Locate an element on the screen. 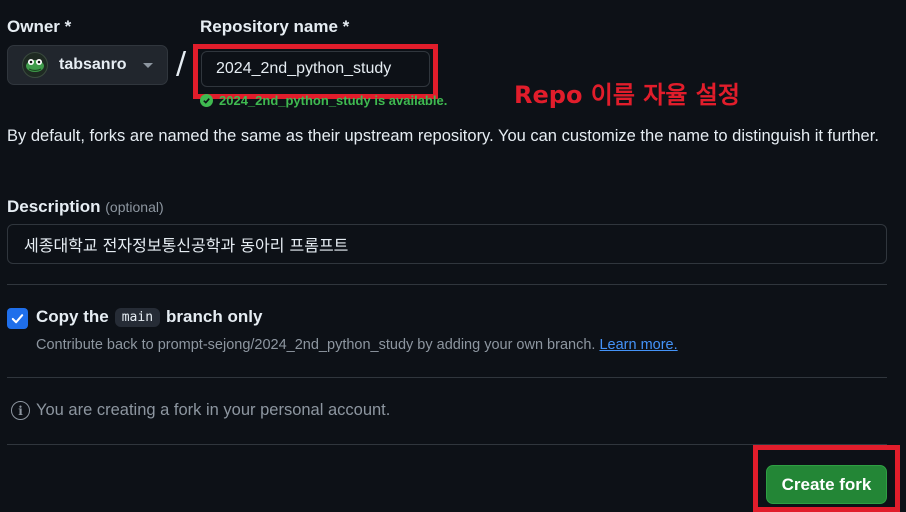  description-label: Description (optional) is located at coordinates (85, 207).